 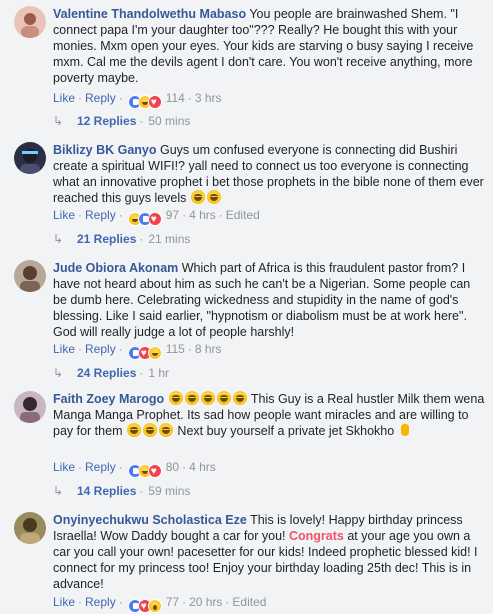 What do you see at coordinates (205, 602) in the screenshot?
I see `comment-time: 20 hrs` at bounding box center [205, 602].